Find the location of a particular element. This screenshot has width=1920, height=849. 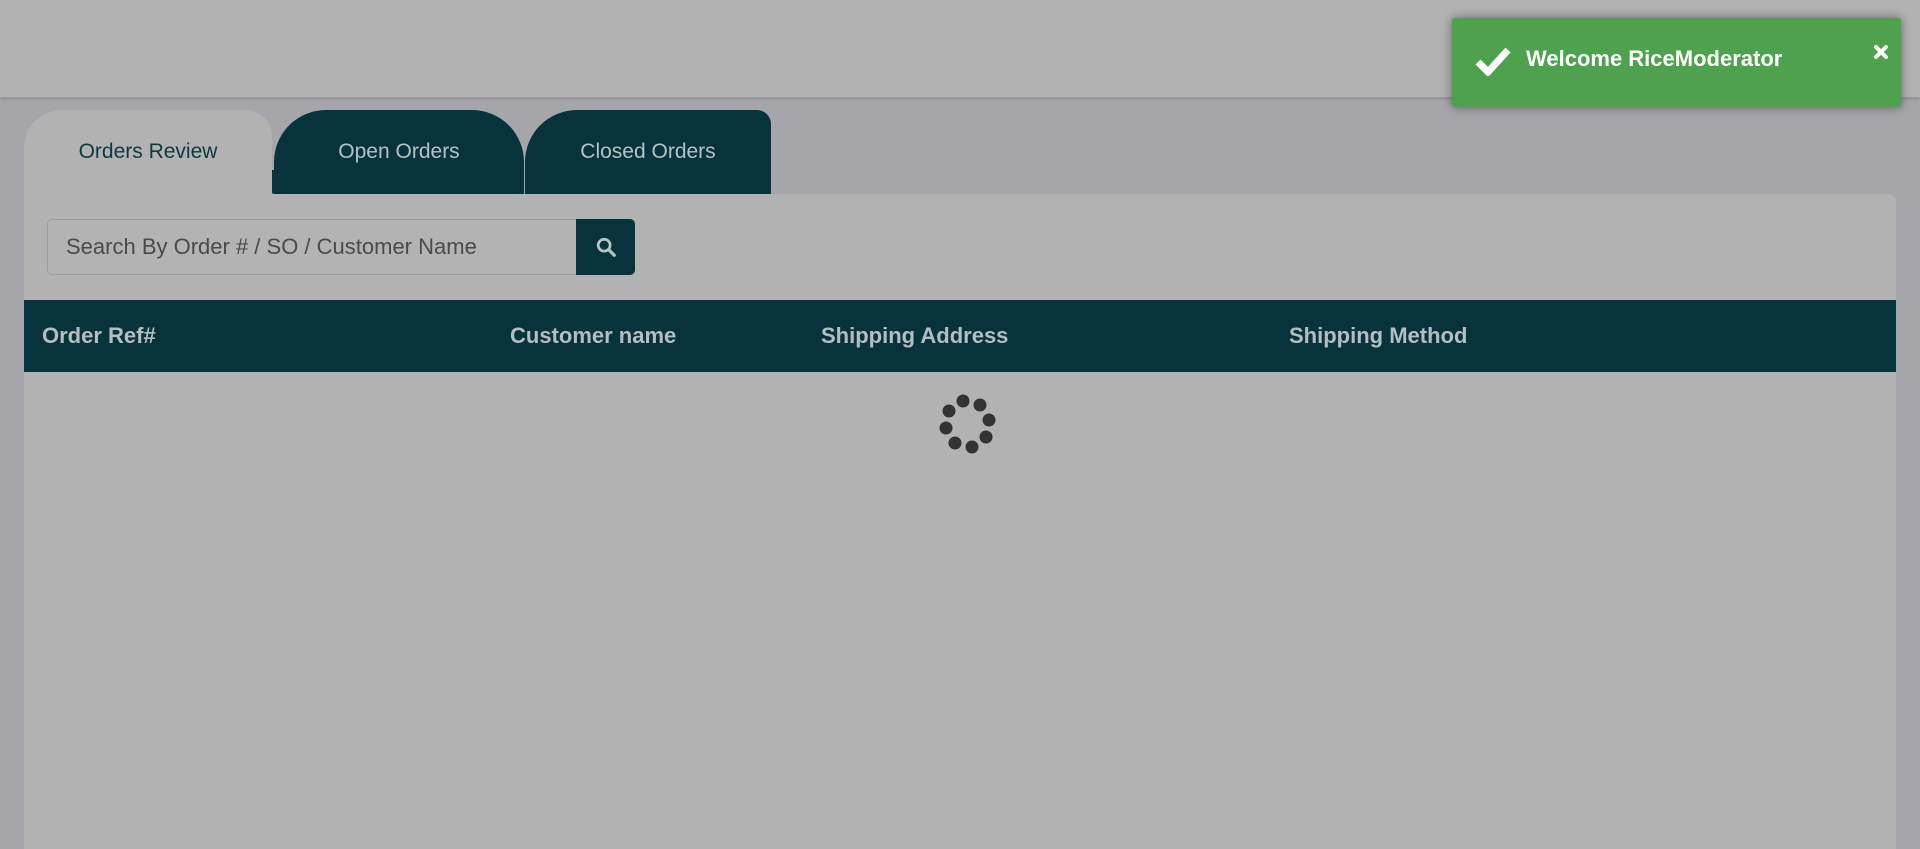

column-header-order-ref: Order Ref# is located at coordinates (99, 336).